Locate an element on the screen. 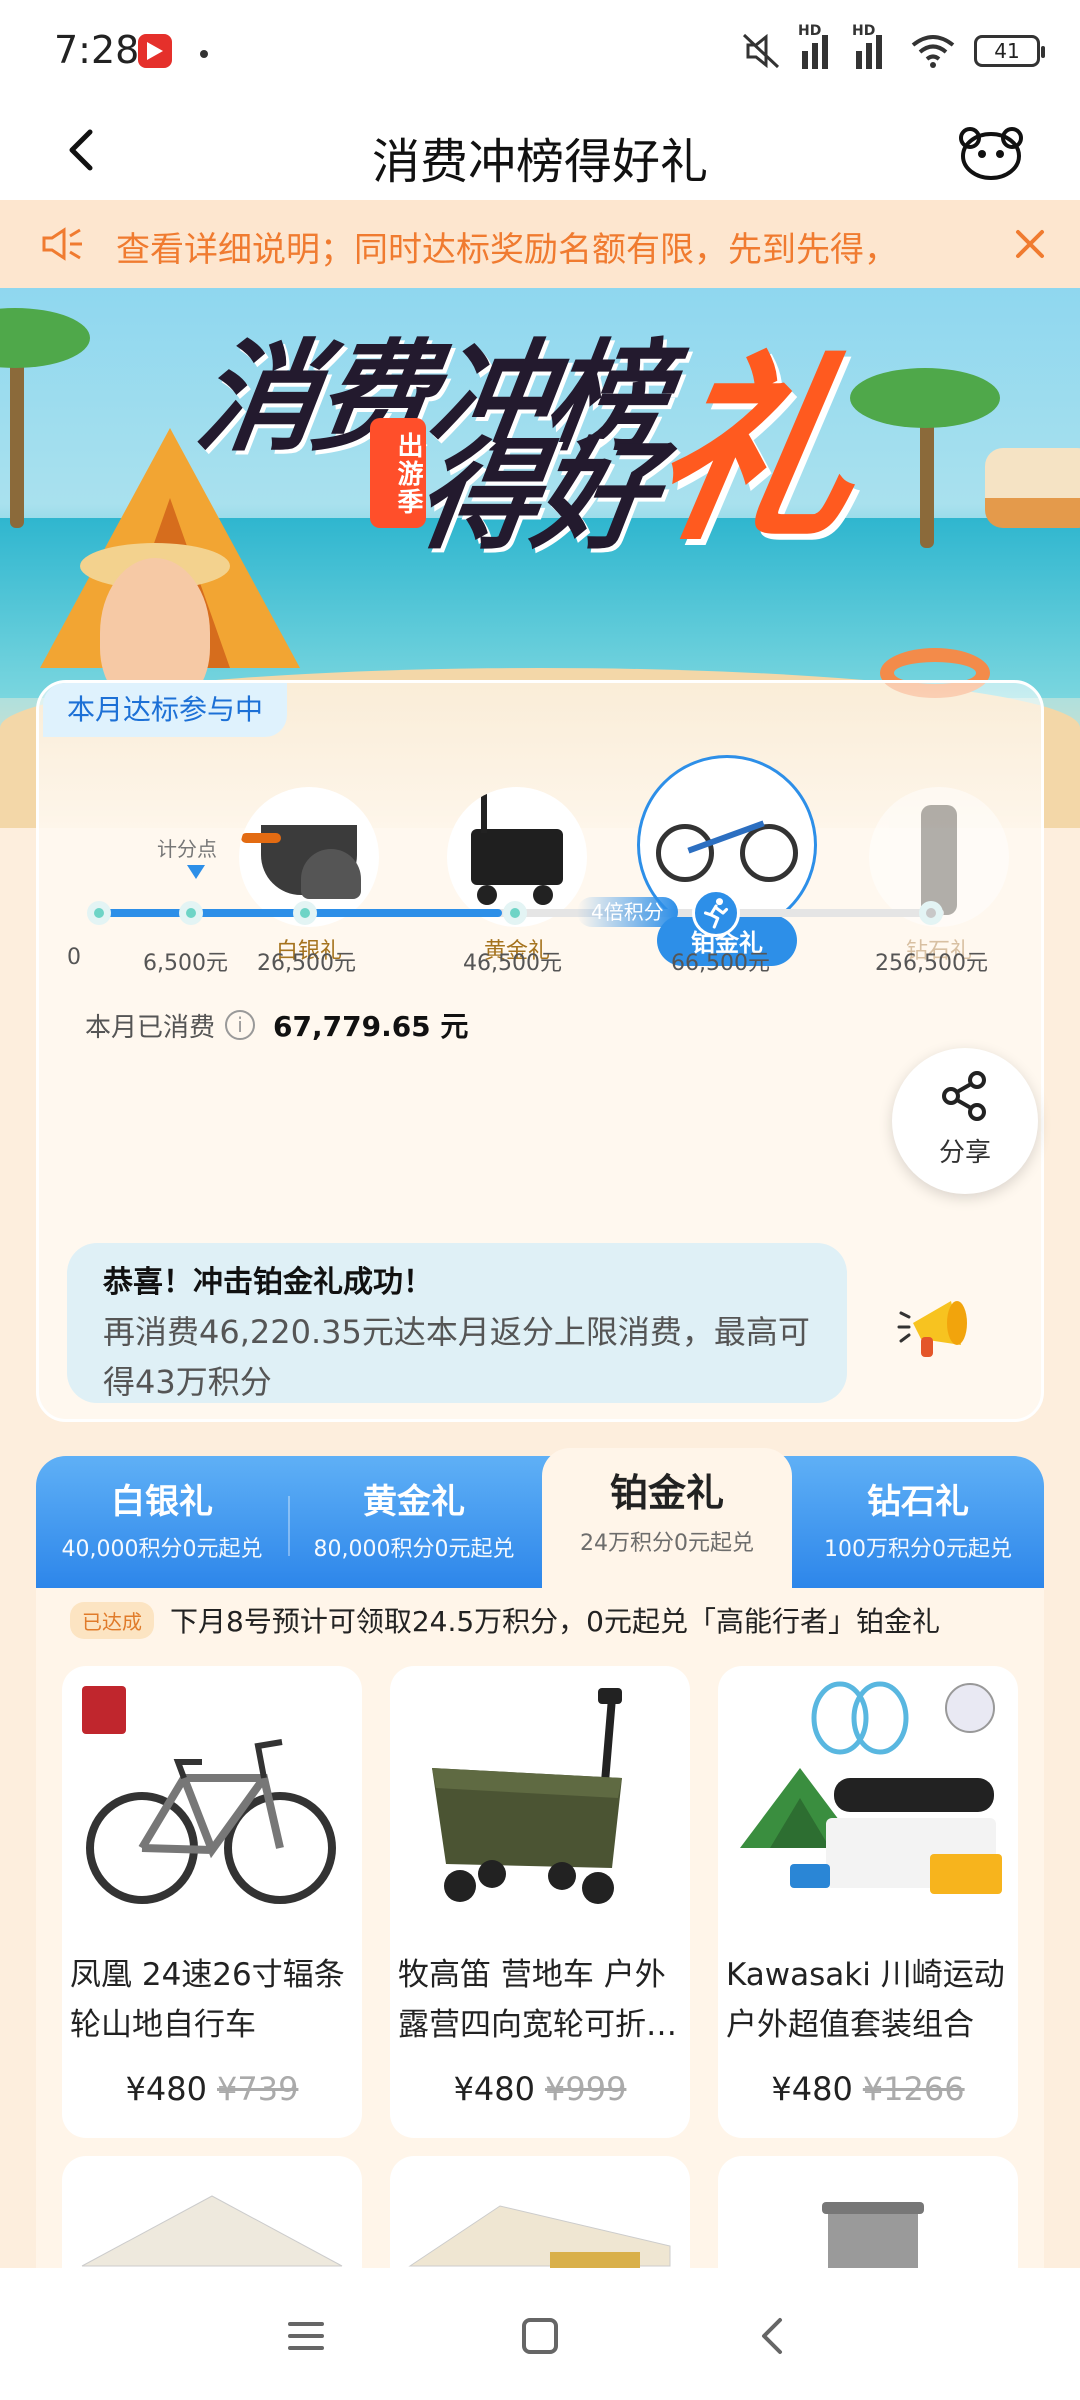 The height and width of the screenshot is (2400, 1080). status-time: 7:28 is located at coordinates (97, 50).